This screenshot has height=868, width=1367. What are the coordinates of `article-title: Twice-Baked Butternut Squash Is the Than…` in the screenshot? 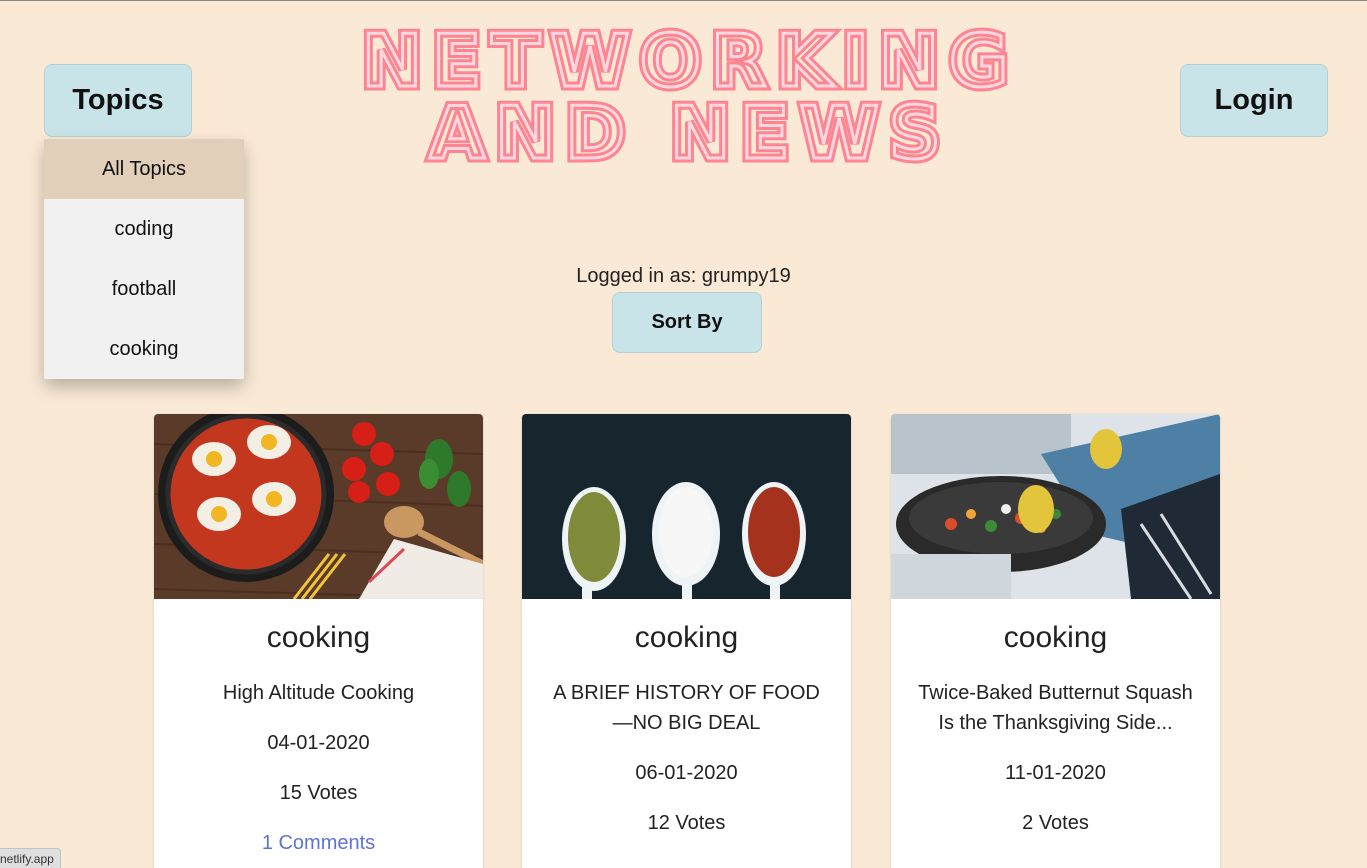 It's located at (1055, 708).